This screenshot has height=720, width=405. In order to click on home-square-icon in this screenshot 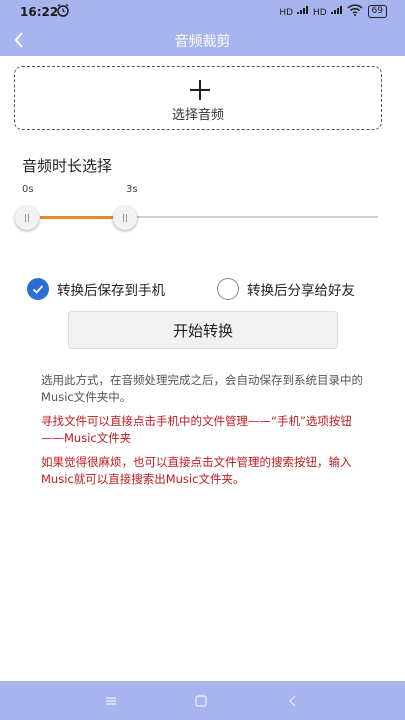, I will do `click(201, 701)`.